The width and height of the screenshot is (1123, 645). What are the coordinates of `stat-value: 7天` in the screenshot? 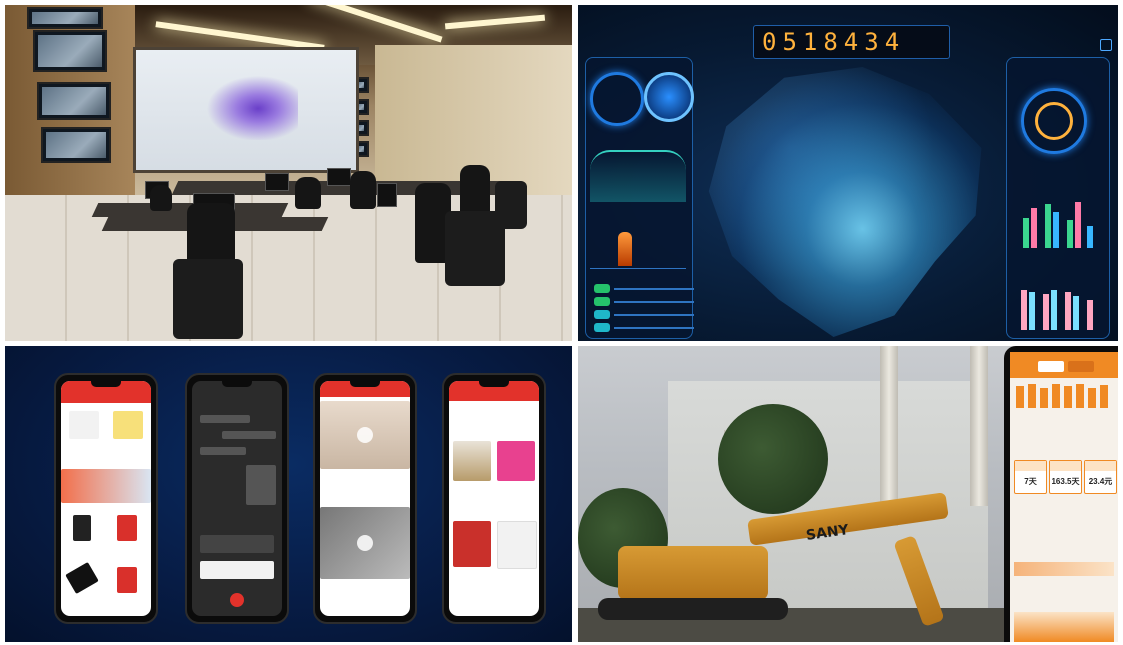 It's located at (1030, 481).